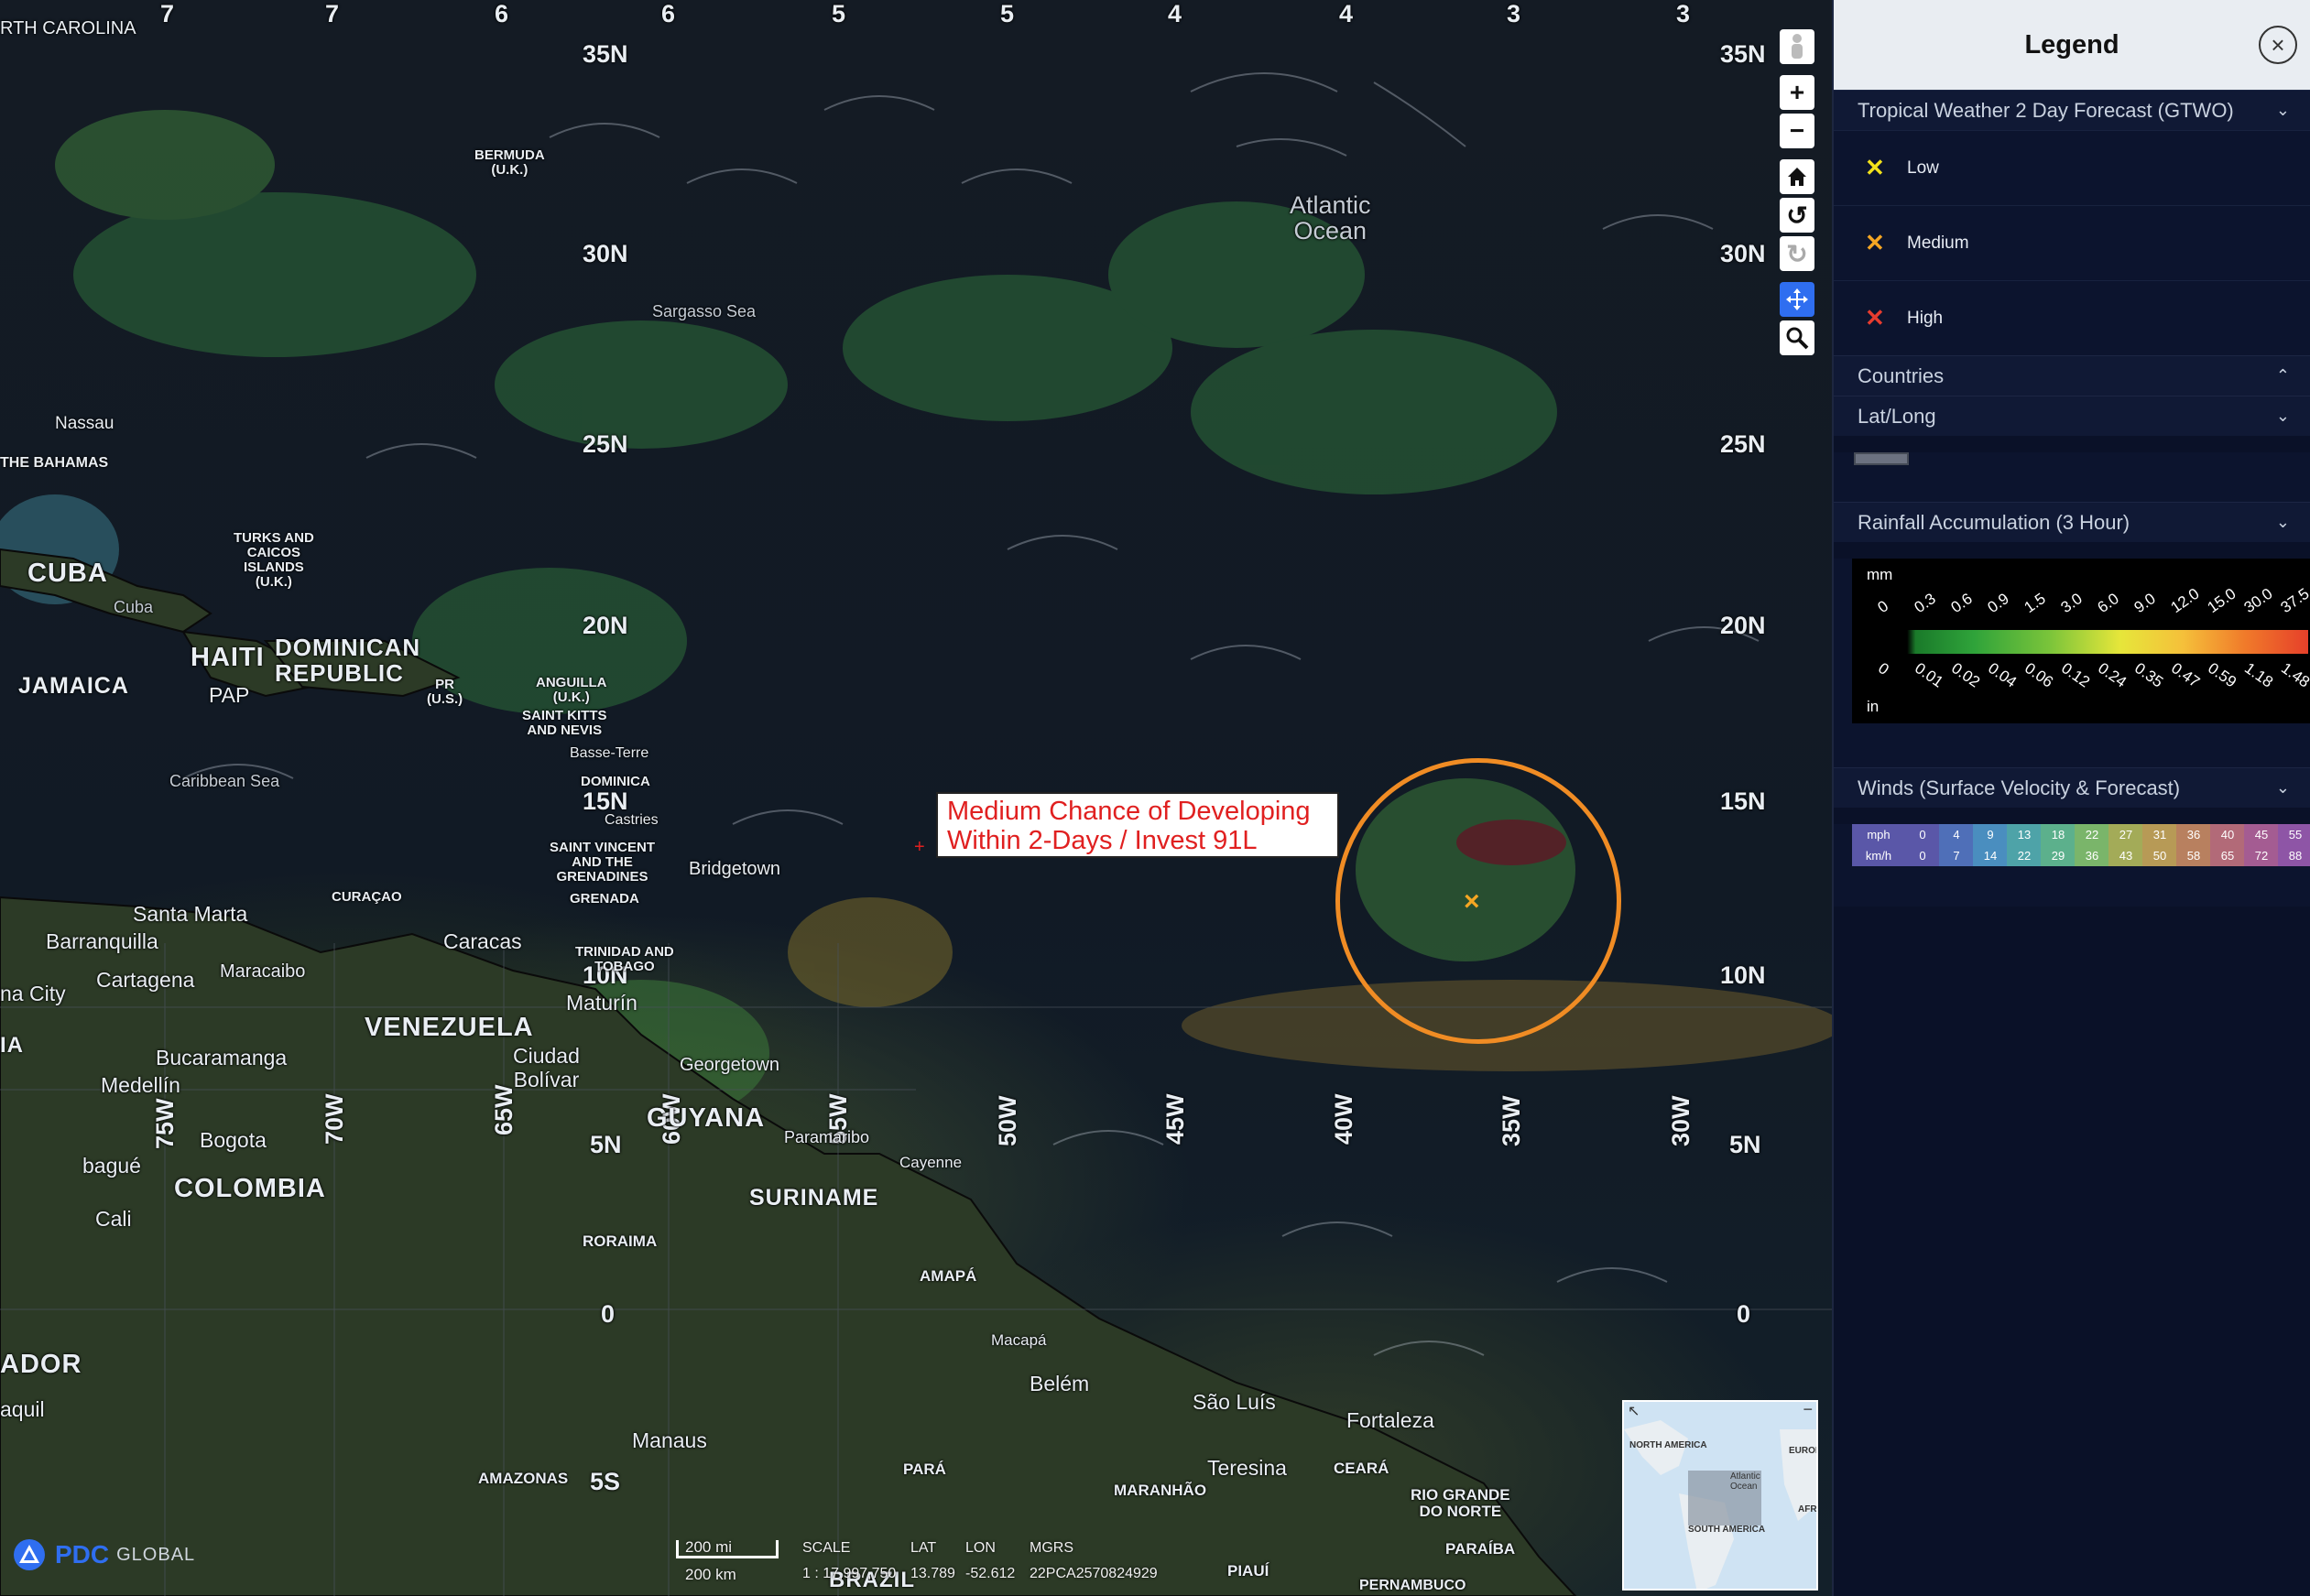  What do you see at coordinates (706, 1118) in the screenshot?
I see `place-label: GUYANA` at bounding box center [706, 1118].